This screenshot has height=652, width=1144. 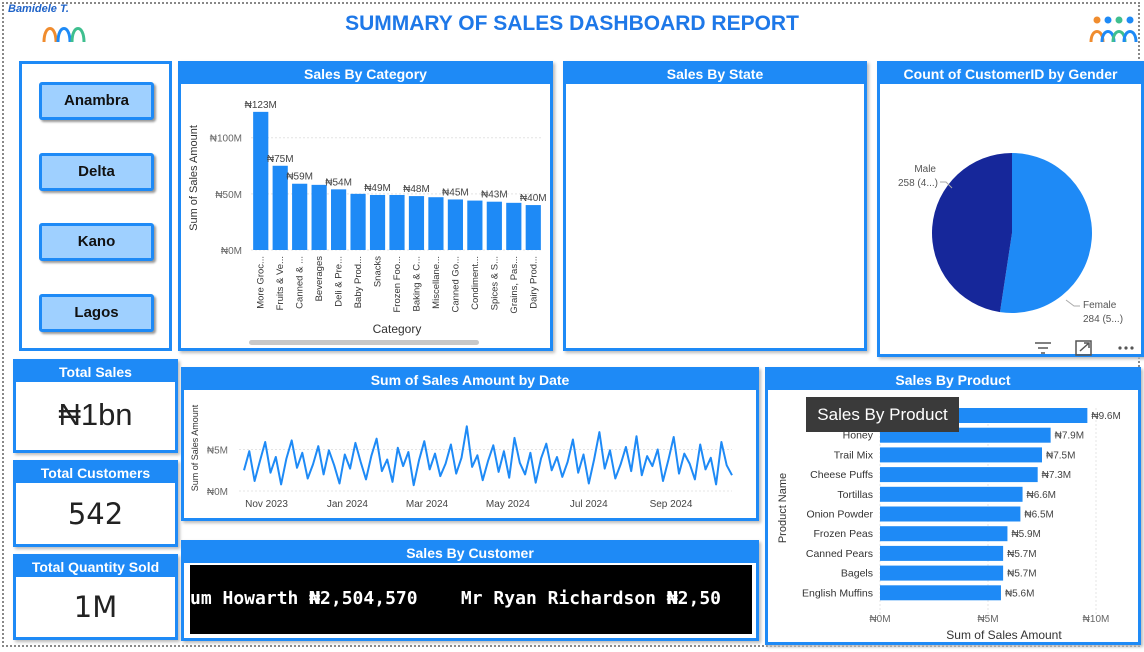 I want to click on data-label: ₦59M, so click(x=299, y=177).